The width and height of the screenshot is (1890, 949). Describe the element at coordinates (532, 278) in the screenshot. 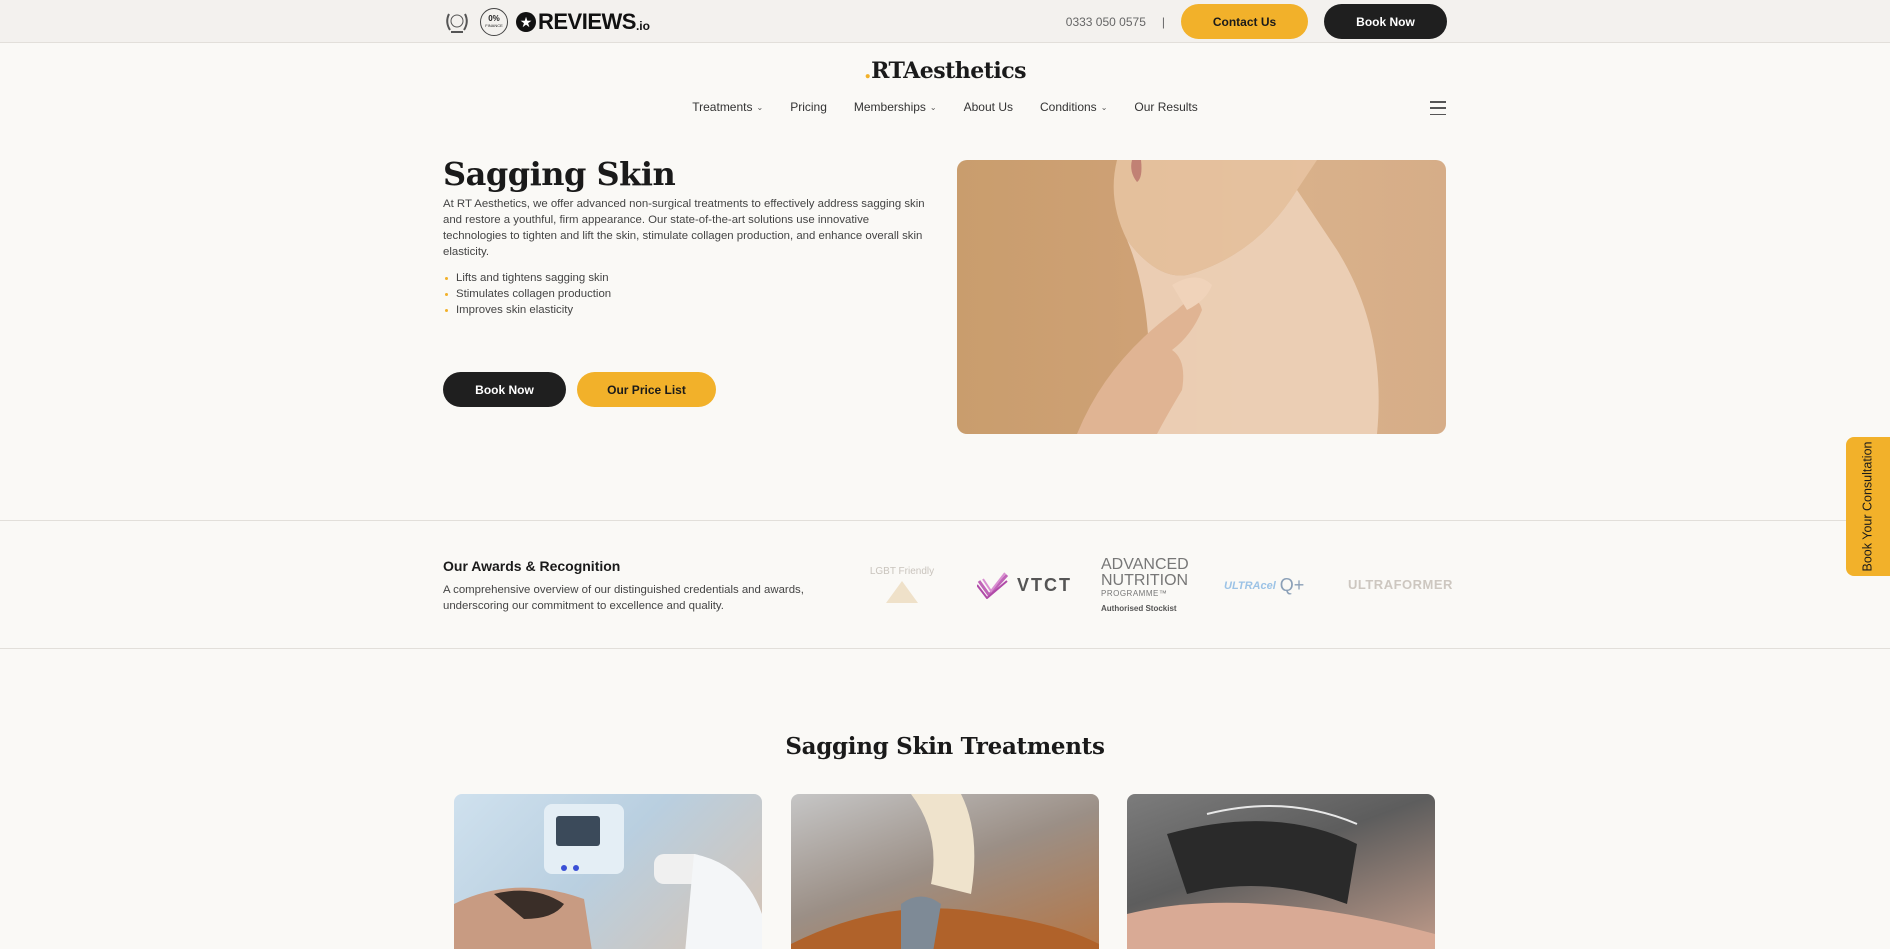

I see `benefit-text: Lifts and tightens sagging skin` at that location.